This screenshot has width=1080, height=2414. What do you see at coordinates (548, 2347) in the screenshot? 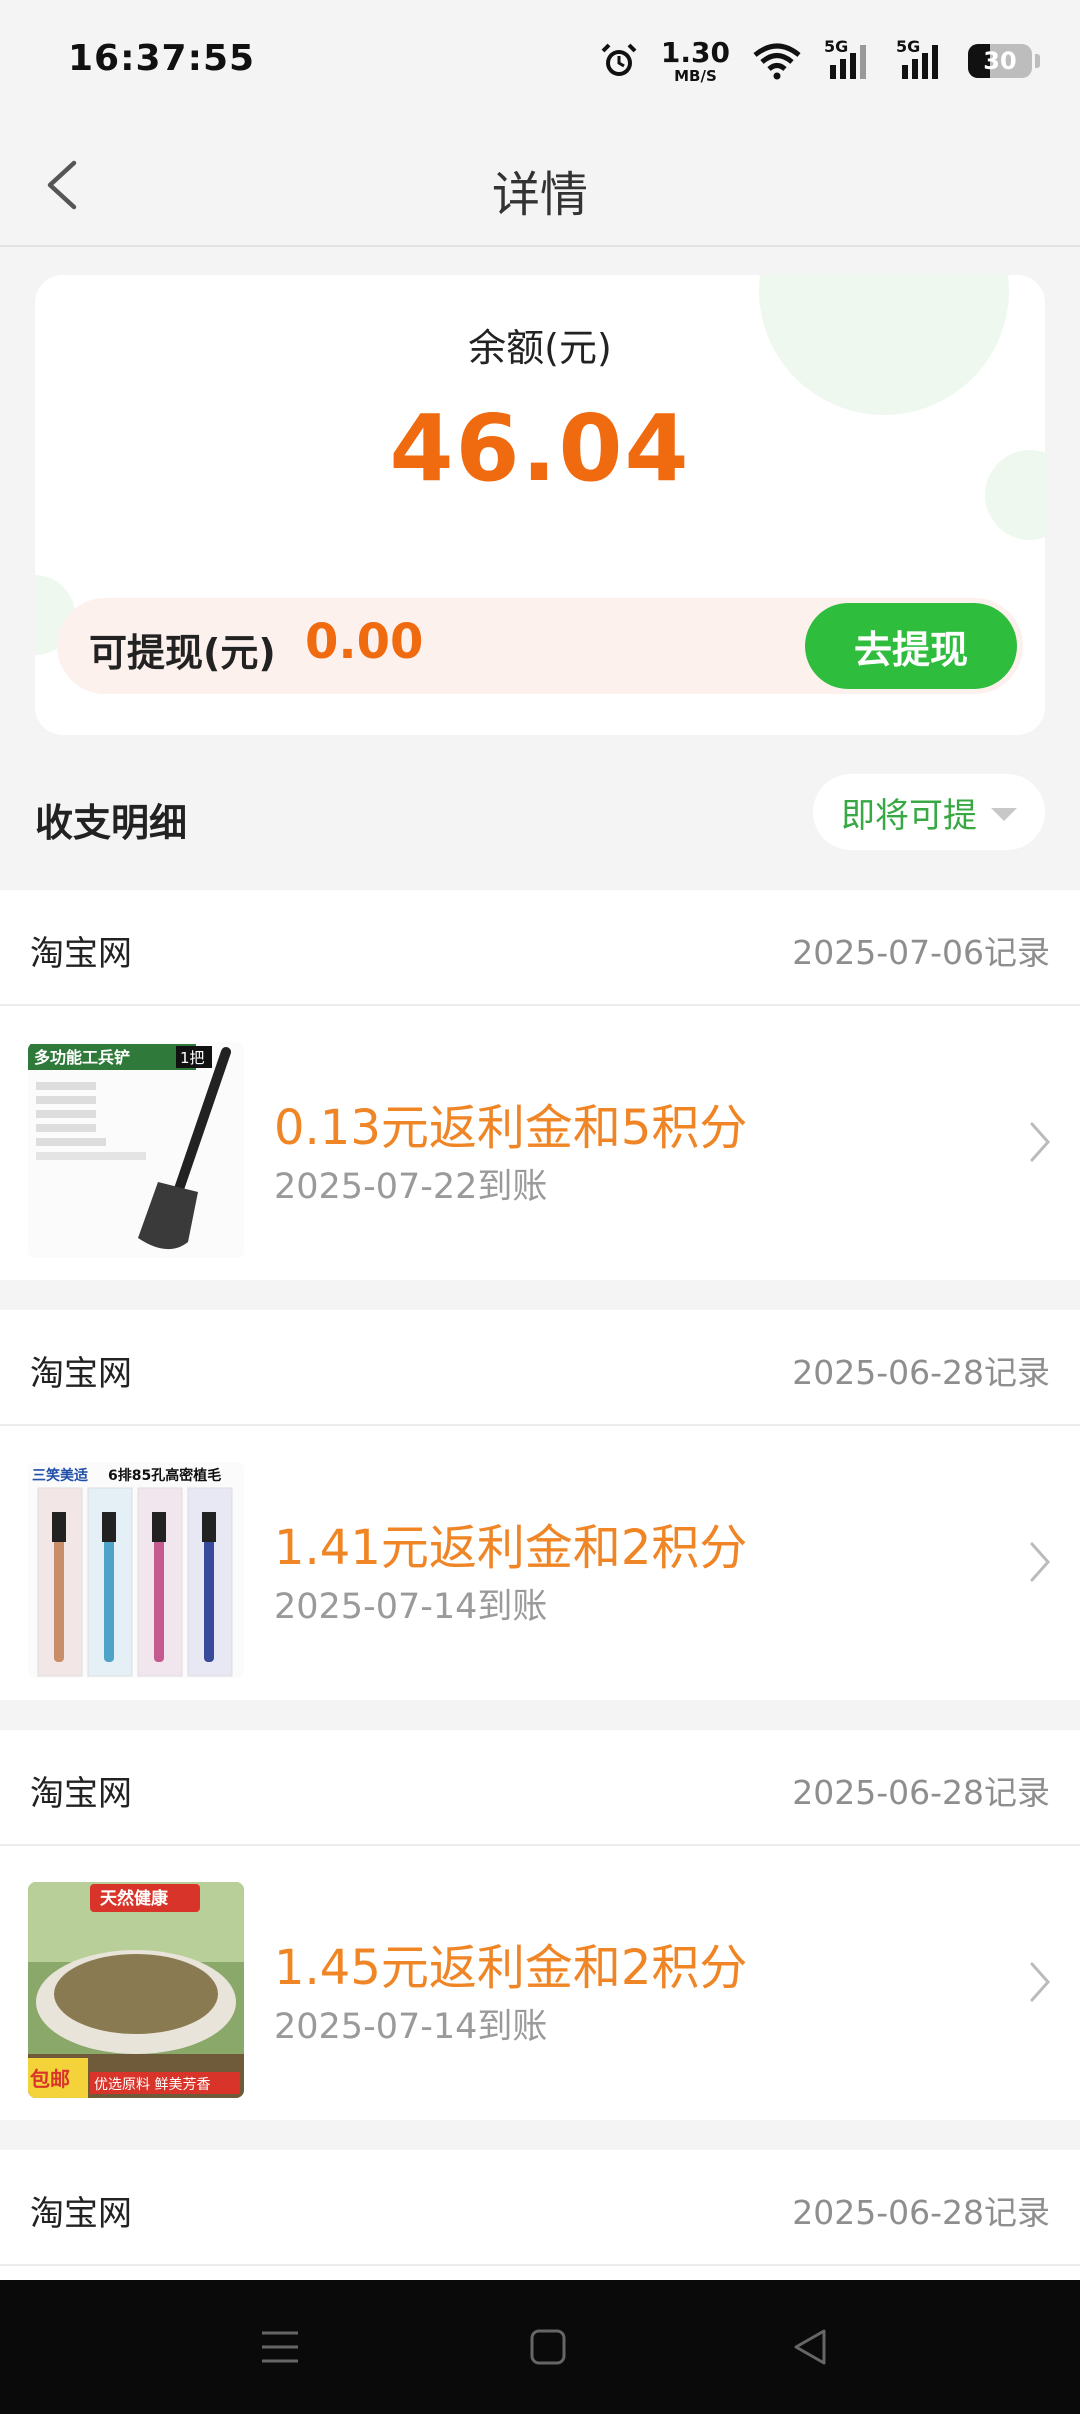
I see `home-icon` at bounding box center [548, 2347].